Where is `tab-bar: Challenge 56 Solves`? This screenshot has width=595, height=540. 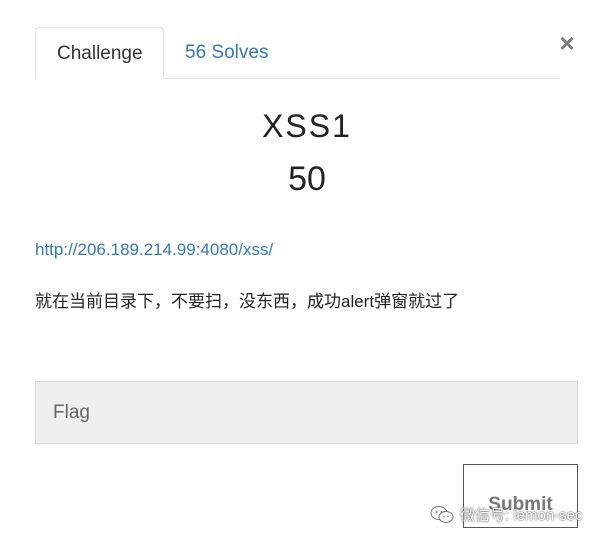
tab-bar: Challenge 56 Solves is located at coordinates (297, 53).